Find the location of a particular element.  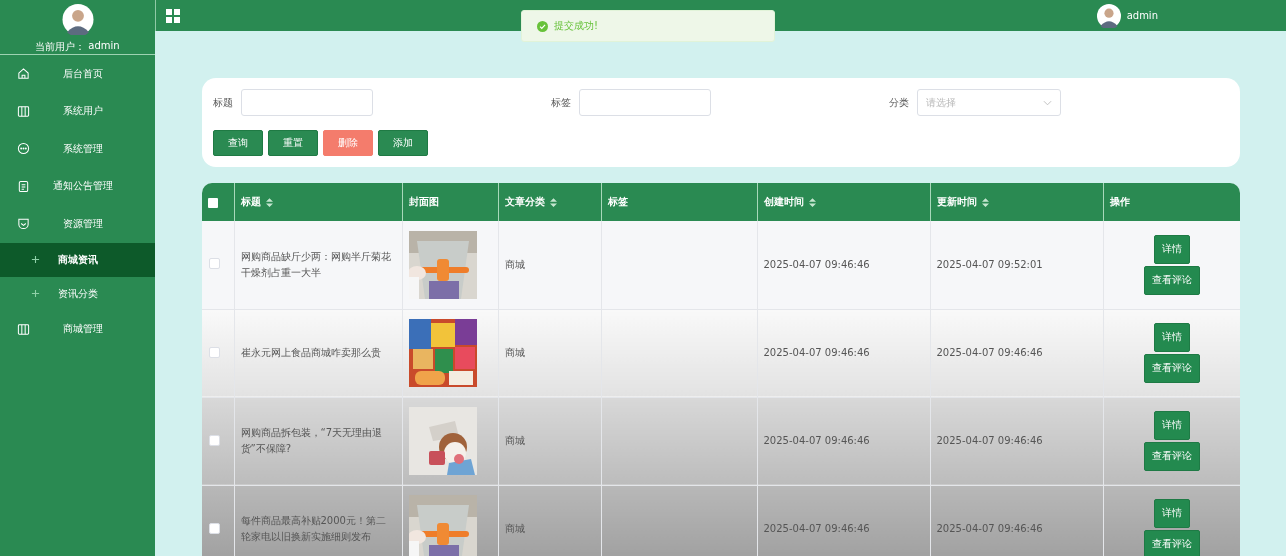

action-button: 查询 is located at coordinates (238, 143).